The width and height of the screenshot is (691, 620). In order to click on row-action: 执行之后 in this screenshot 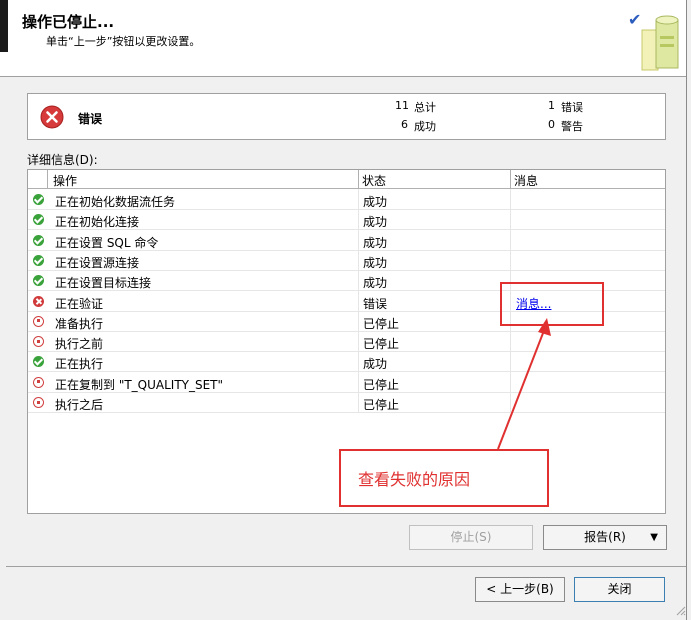, I will do `click(79, 405)`.